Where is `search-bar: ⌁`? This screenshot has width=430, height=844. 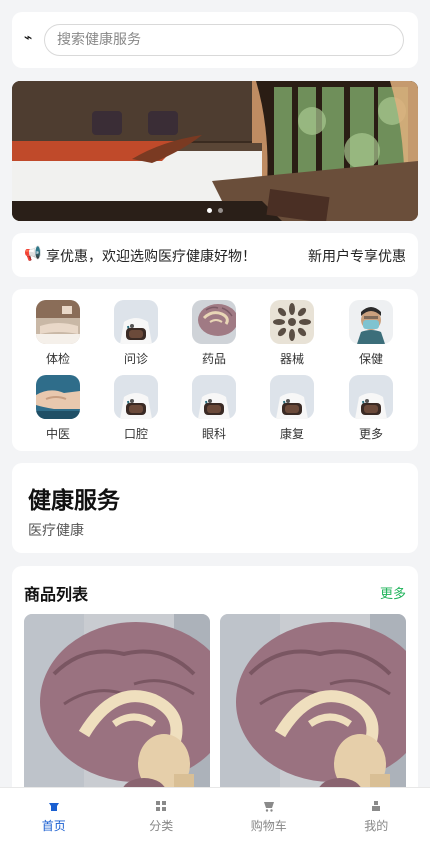 search-bar: ⌁ is located at coordinates (215, 40).